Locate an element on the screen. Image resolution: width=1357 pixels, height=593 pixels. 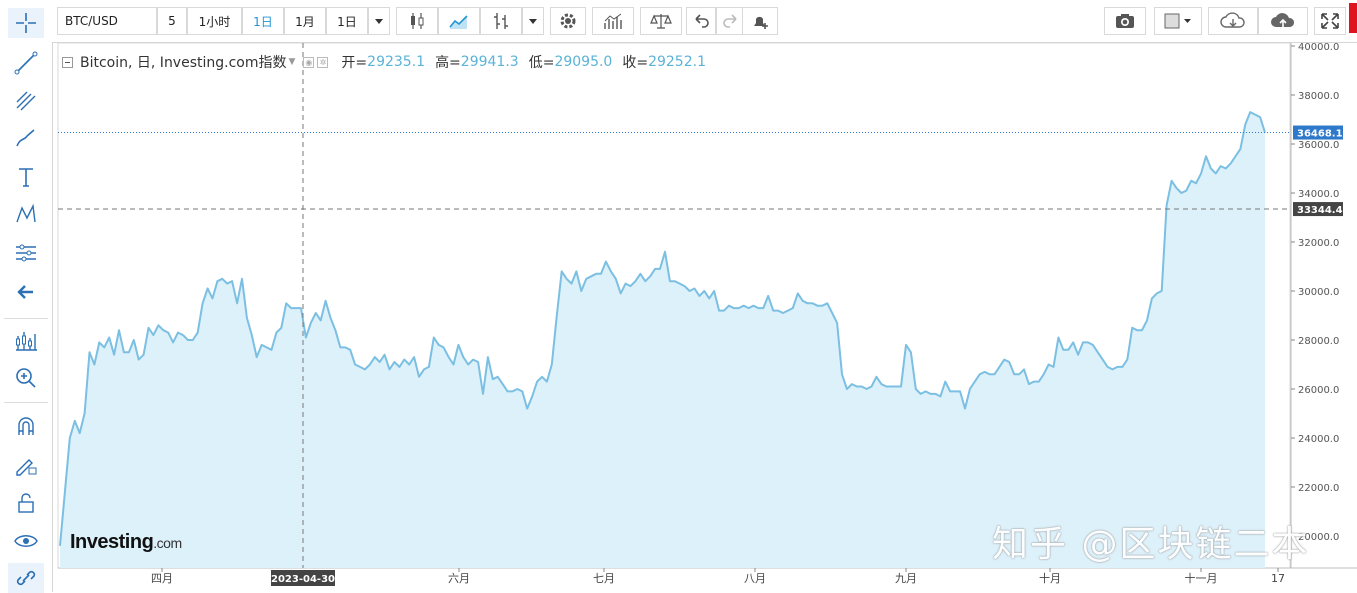
investing-logo: Investing.com is located at coordinates (126, 542).